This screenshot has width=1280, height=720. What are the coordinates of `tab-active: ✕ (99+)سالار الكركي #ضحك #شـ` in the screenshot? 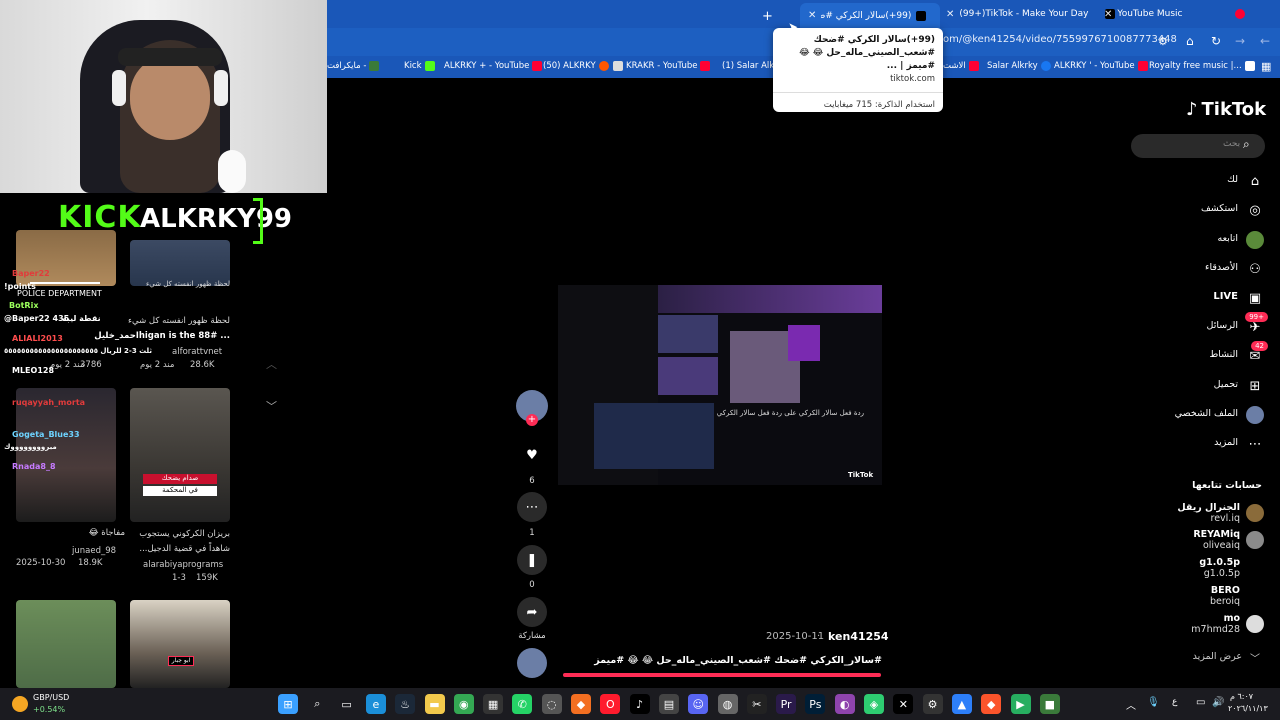 It's located at (870, 15).